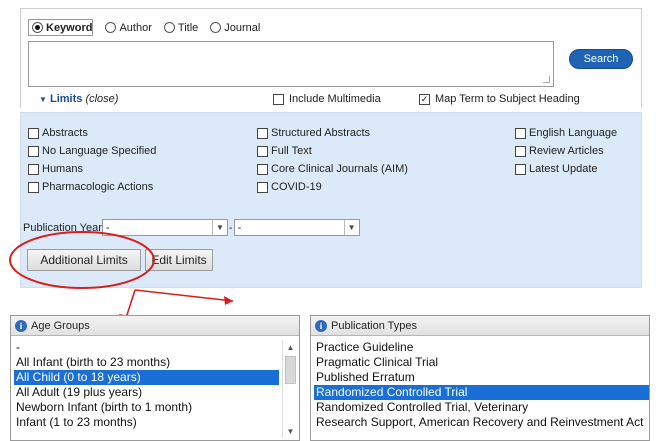  Describe the element at coordinates (481, 362) in the screenshot. I see `list-item: Pragmatic Clinical Trial` at that location.